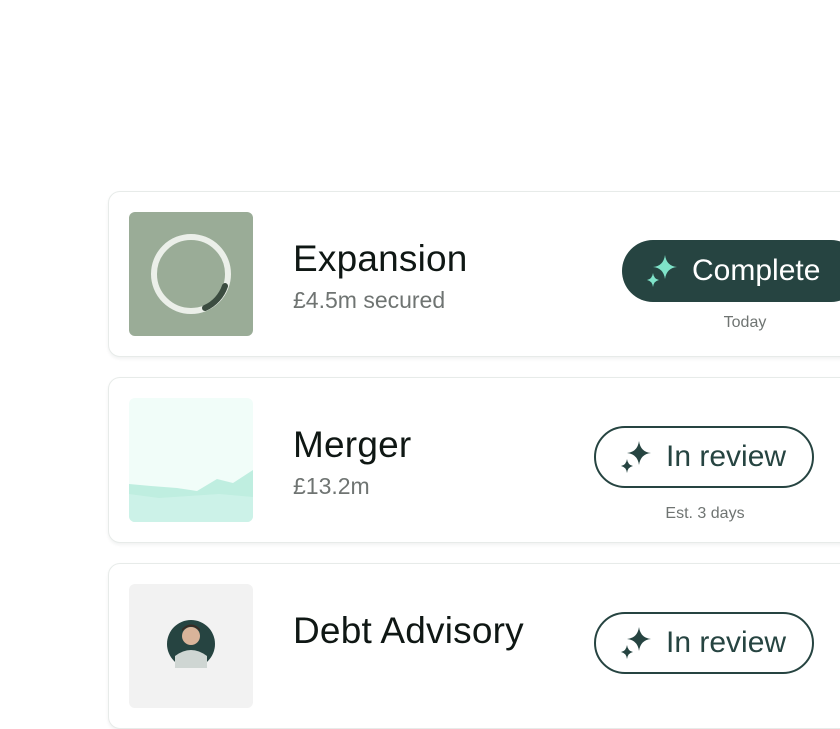 This screenshot has height=729, width=840. Describe the element at coordinates (191, 460) in the screenshot. I see `area-chart-thumbnail` at that location.